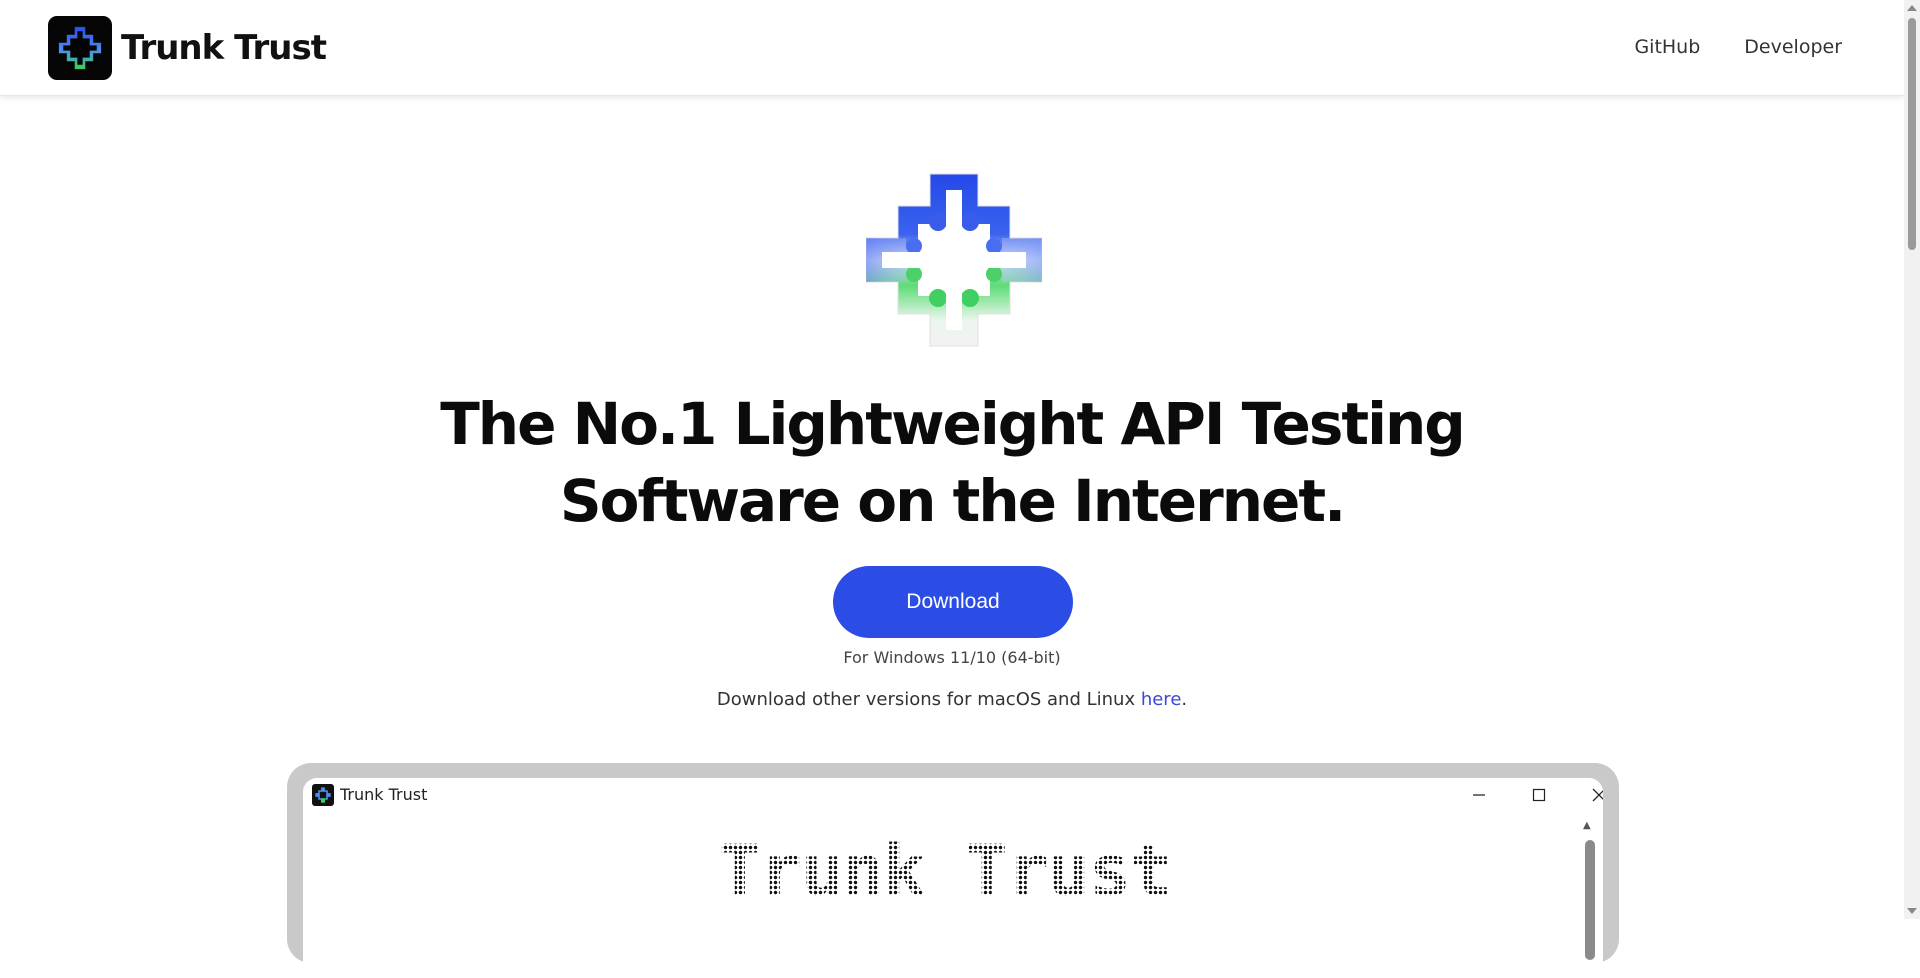  Describe the element at coordinates (80, 48) in the screenshot. I see `brand-logo-icon` at that location.